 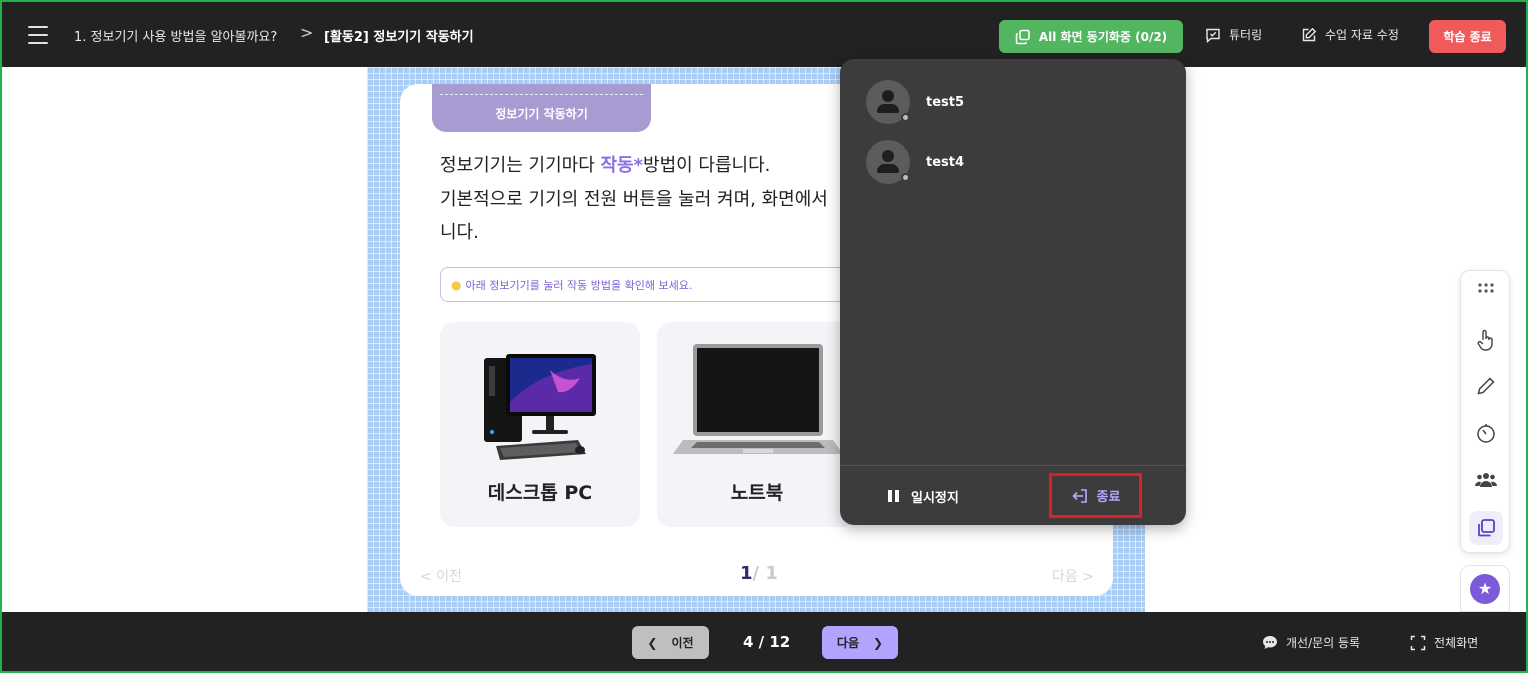 I want to click on timer-icon, so click(x=1486, y=433).